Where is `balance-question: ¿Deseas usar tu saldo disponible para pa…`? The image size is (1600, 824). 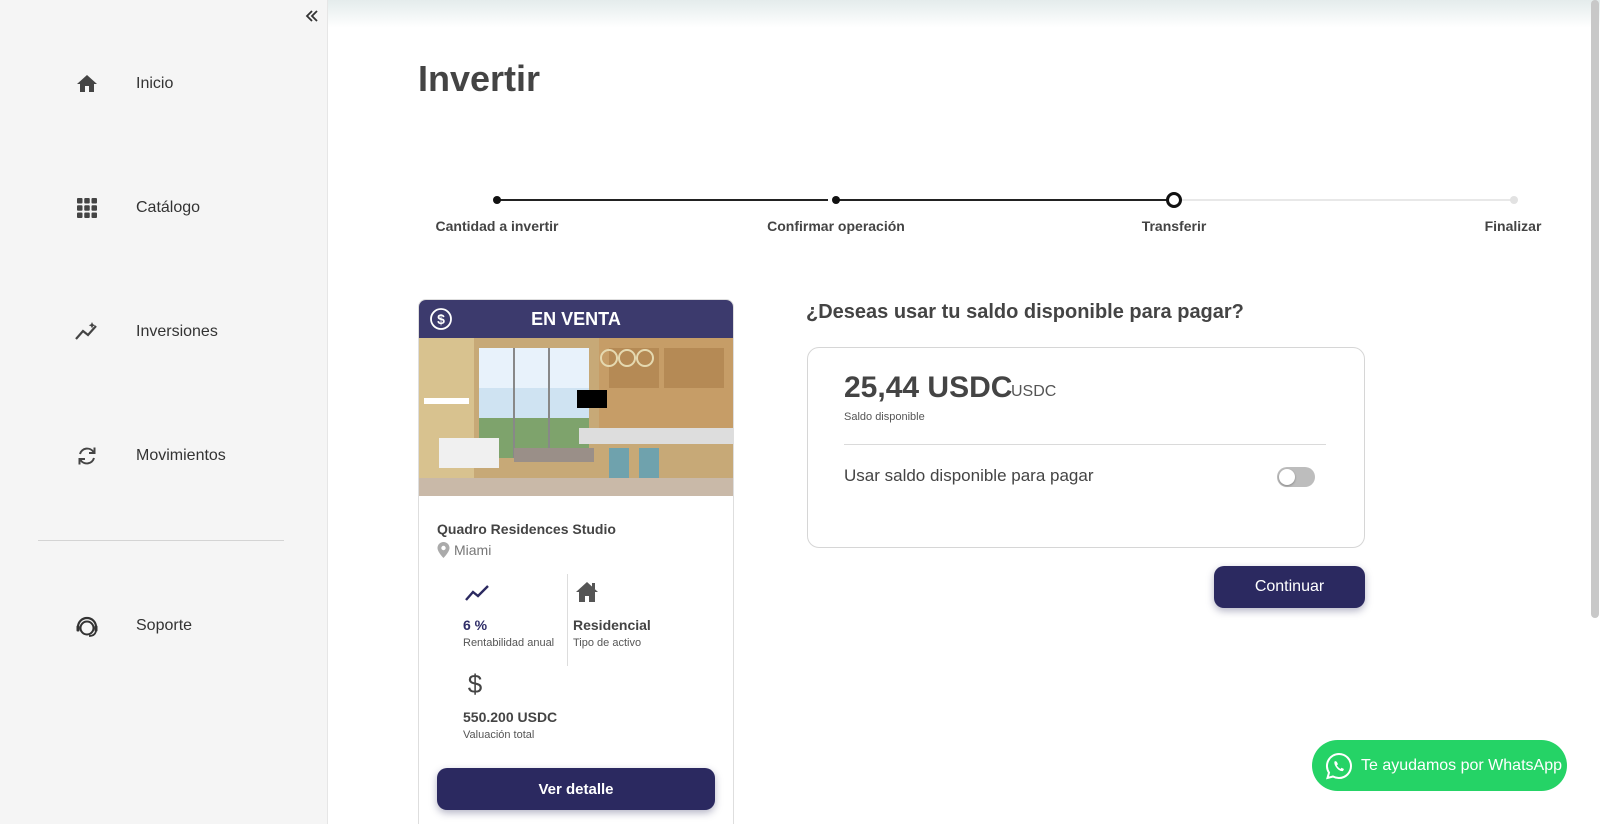
balance-question: ¿Deseas usar tu saldo disponible para pa… is located at coordinates (1025, 312).